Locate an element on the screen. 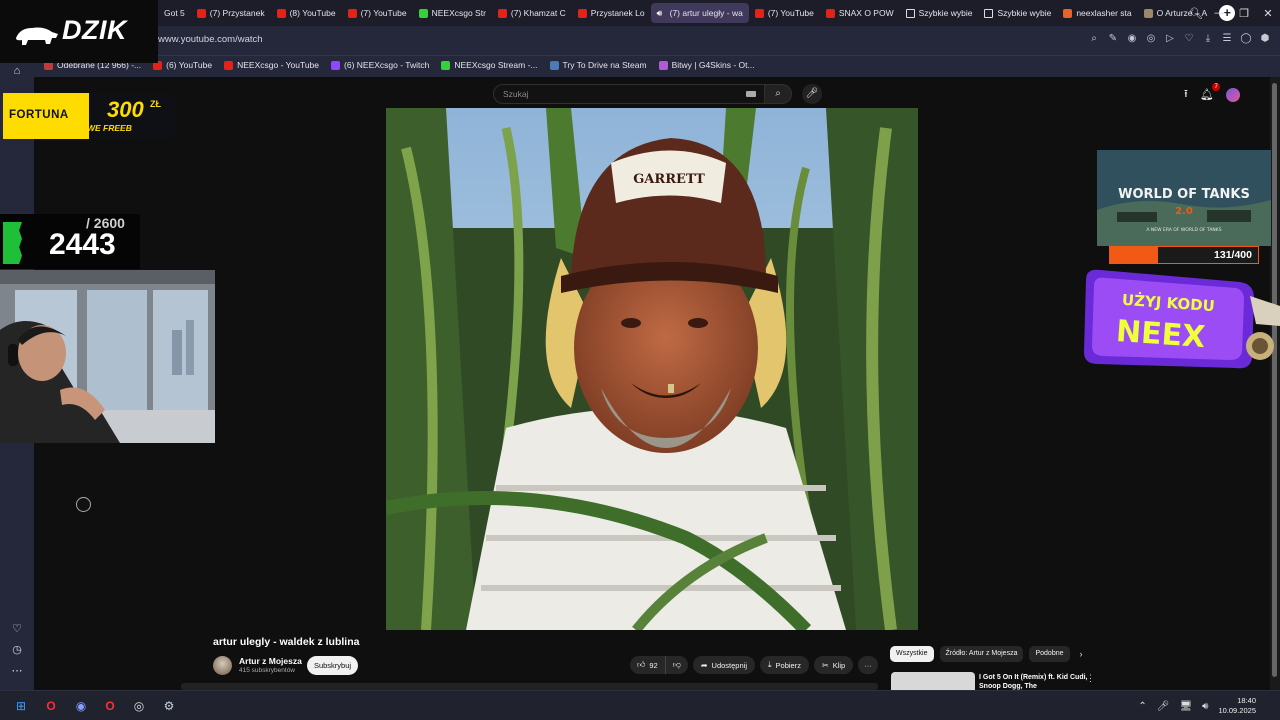 The image size is (1280, 720). profile-icon: ◯ is located at coordinates (1246, 39).